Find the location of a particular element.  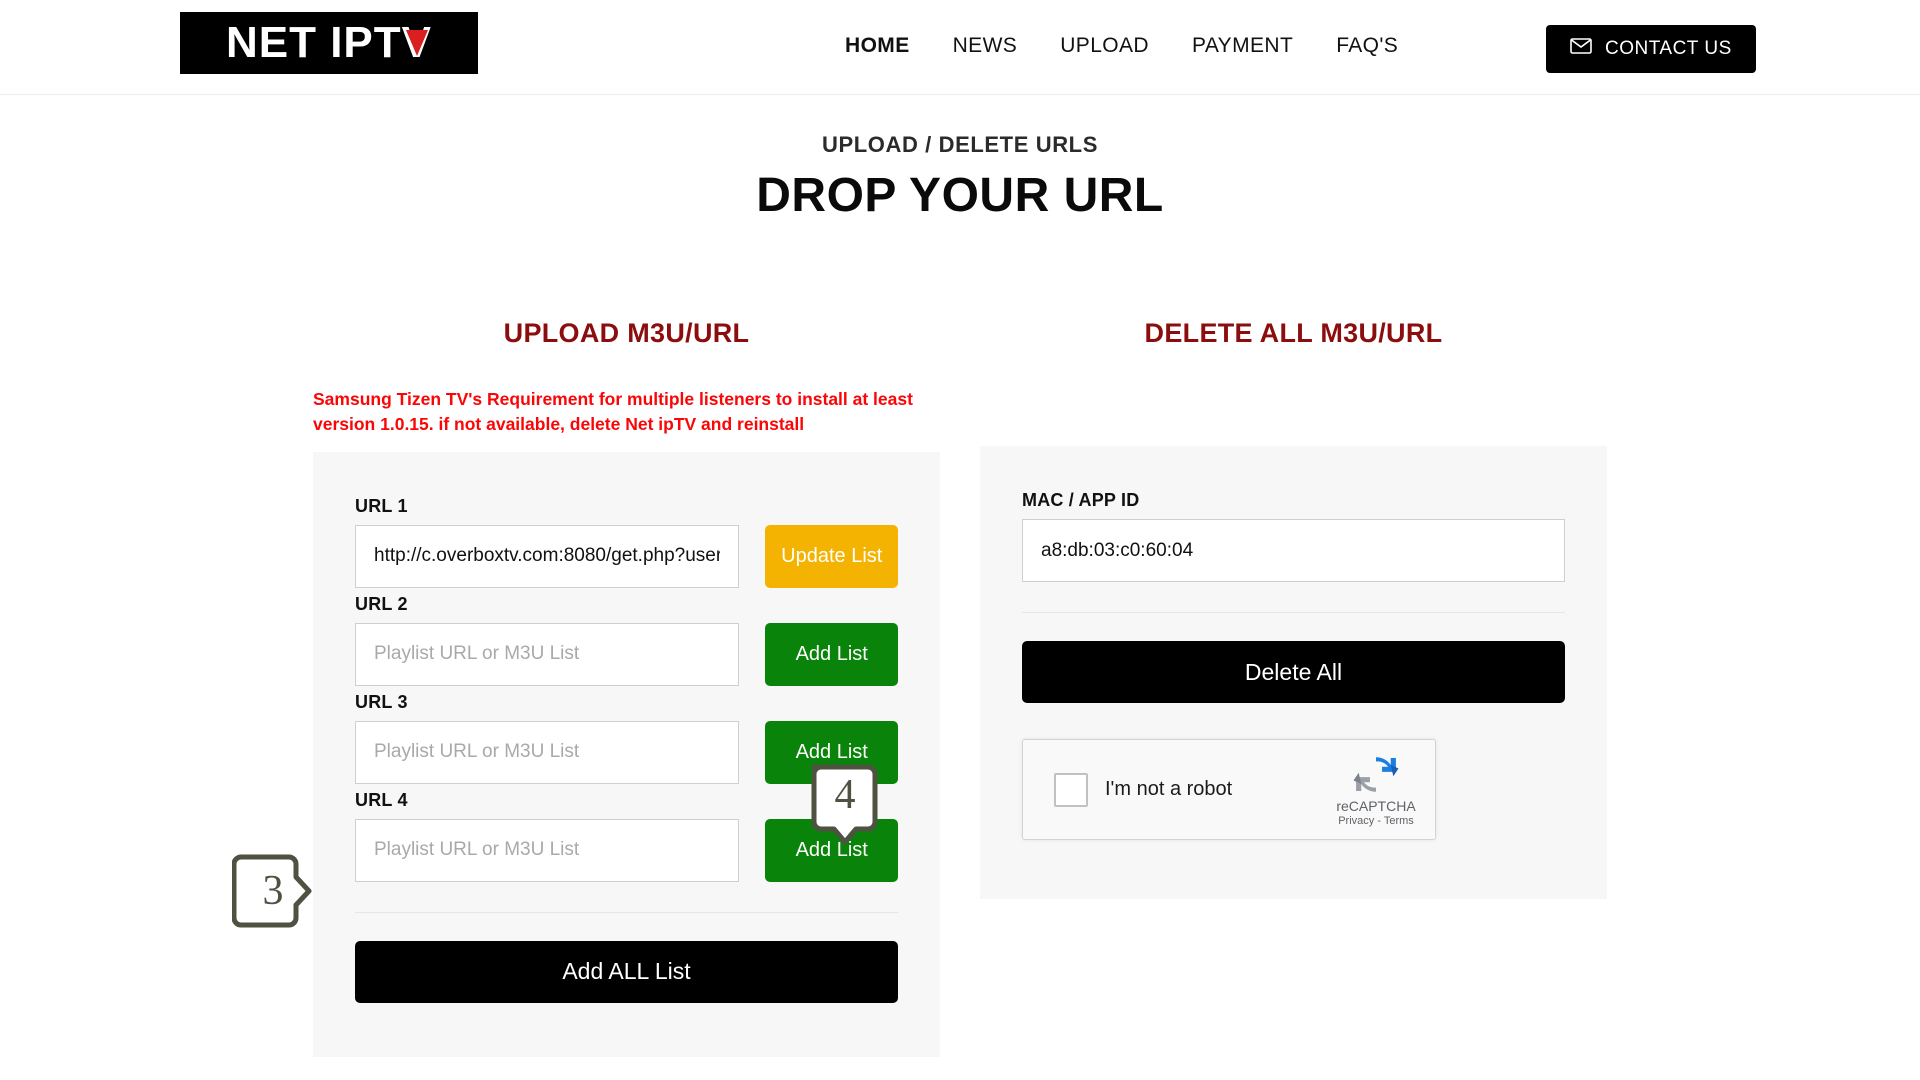

annotation-badge-4: 4 is located at coordinates (845, 809).